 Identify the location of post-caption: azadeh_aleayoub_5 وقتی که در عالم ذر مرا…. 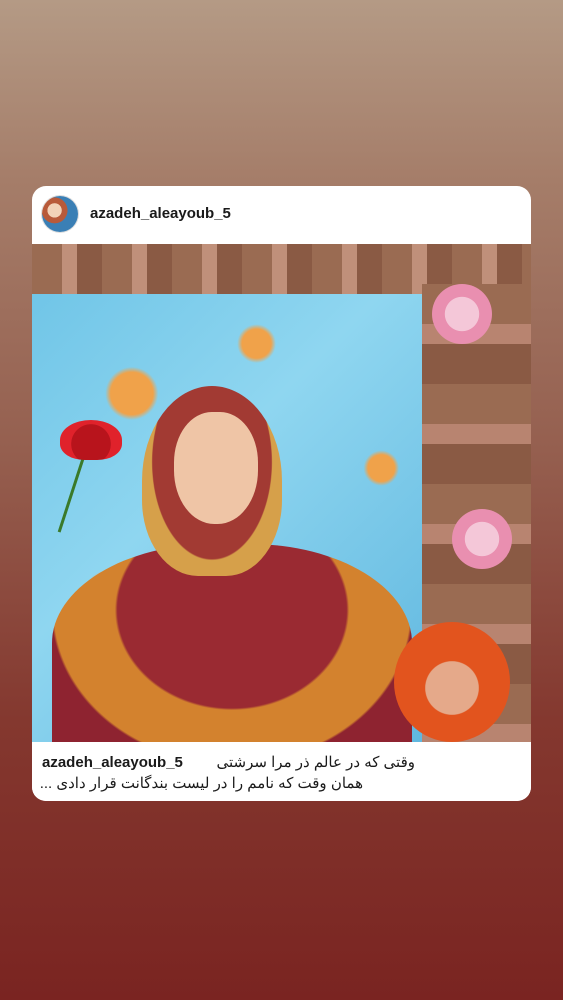
(281, 771).